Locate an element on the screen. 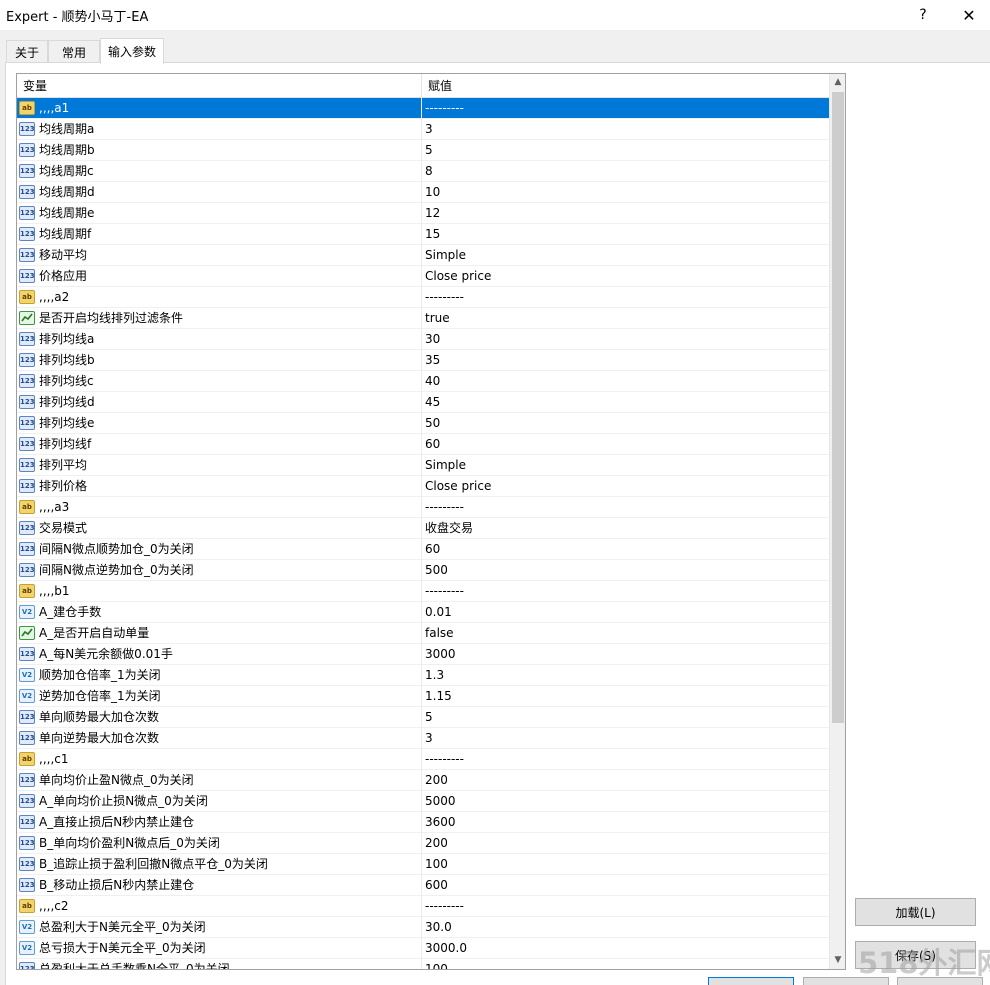 The image size is (990, 985). table-row: 123 B_移动止损后N秒内禁止建仓 600 is located at coordinates (423, 885).